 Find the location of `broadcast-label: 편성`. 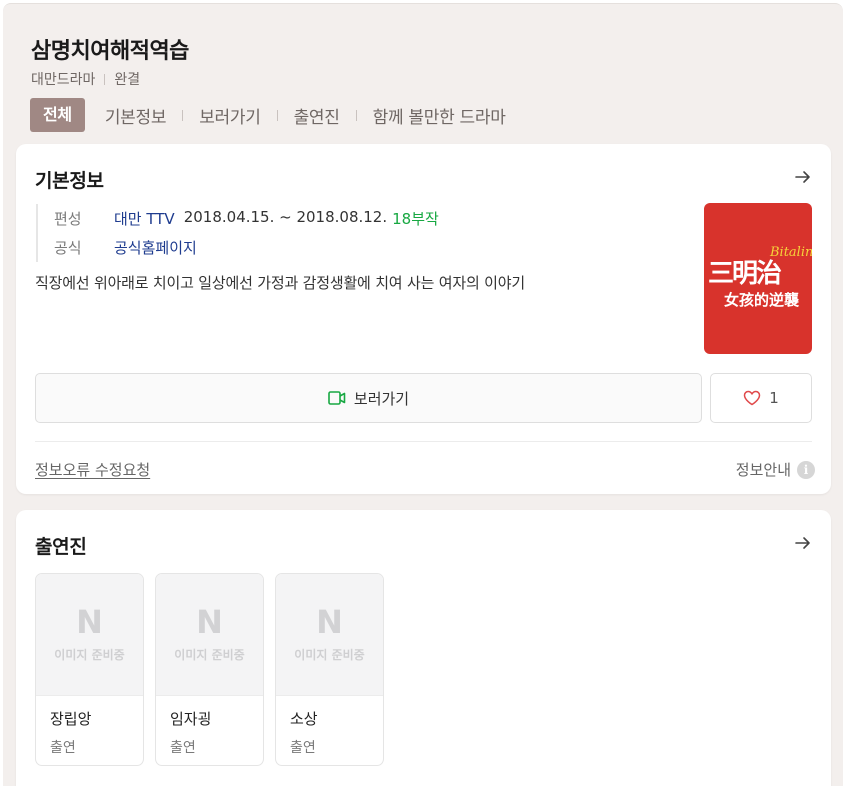

broadcast-label: 편성 is located at coordinates (68, 219).